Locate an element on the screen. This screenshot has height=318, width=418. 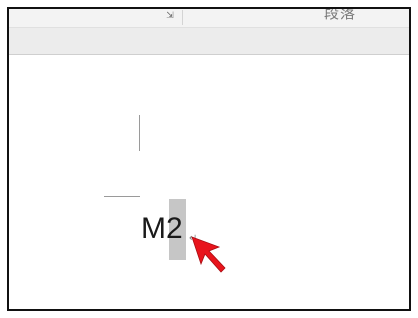
paragraph-group-label: 段落 is located at coordinates (340, 14).